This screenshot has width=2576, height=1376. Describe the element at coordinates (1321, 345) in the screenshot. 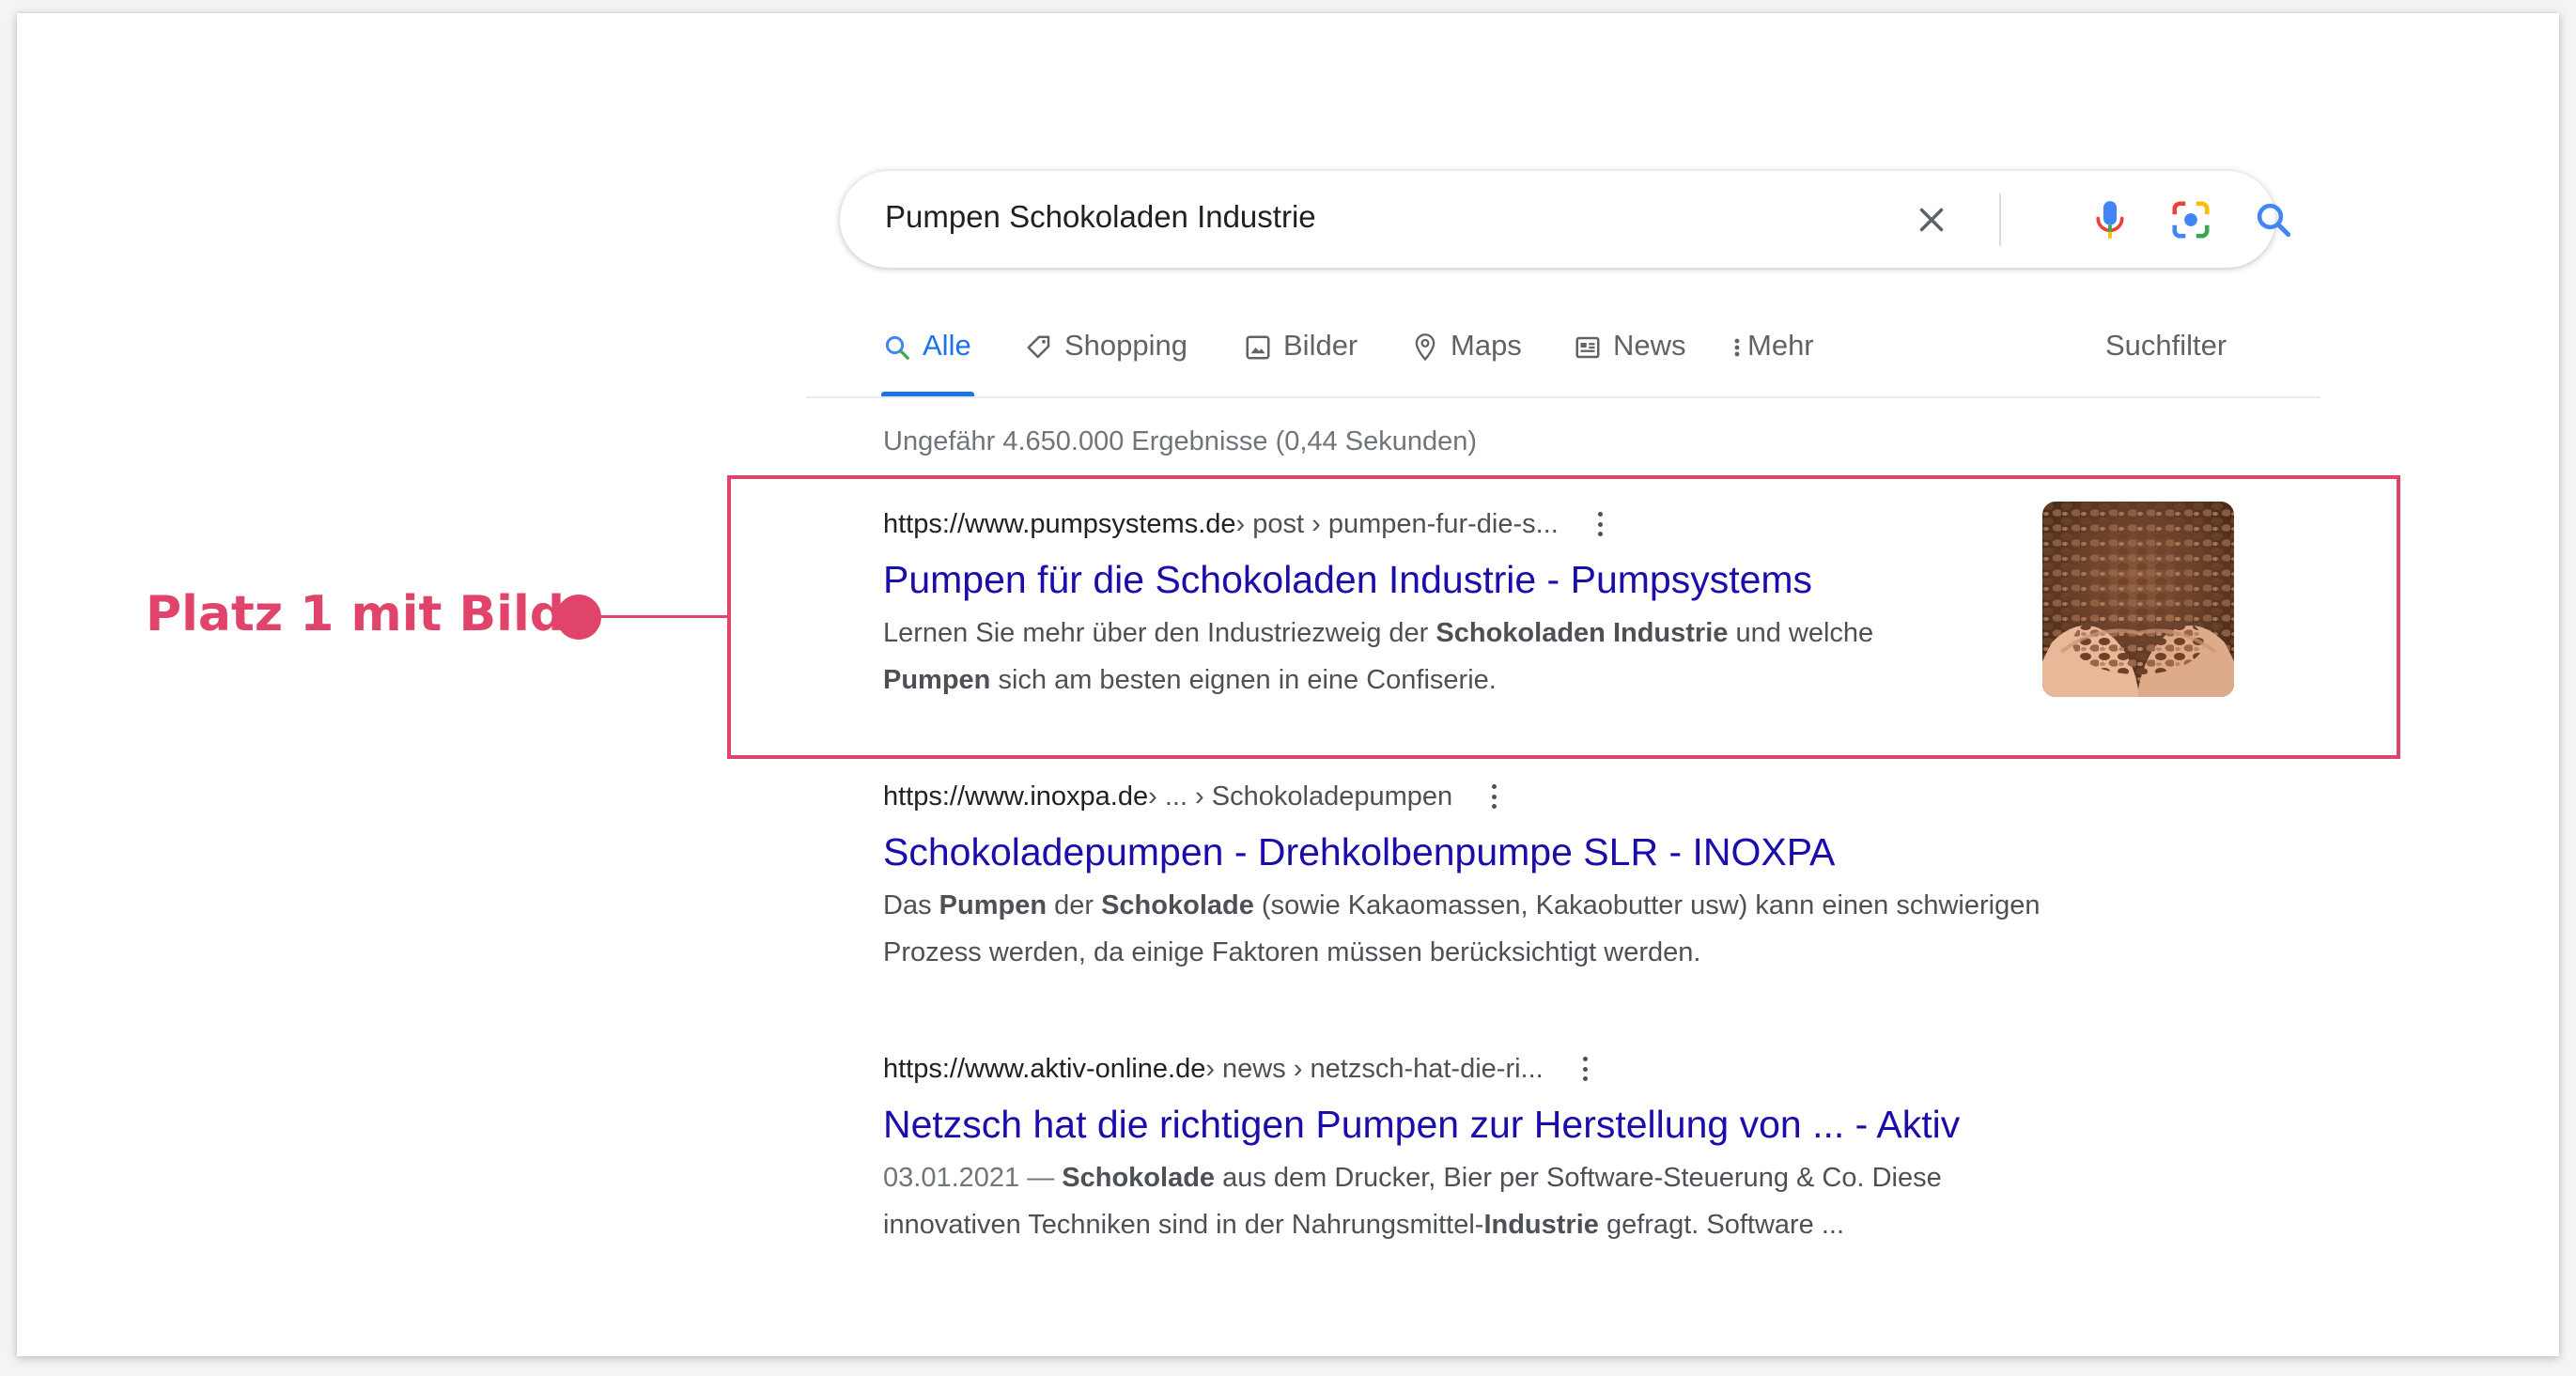

I see `tab-label: Bilder` at that location.